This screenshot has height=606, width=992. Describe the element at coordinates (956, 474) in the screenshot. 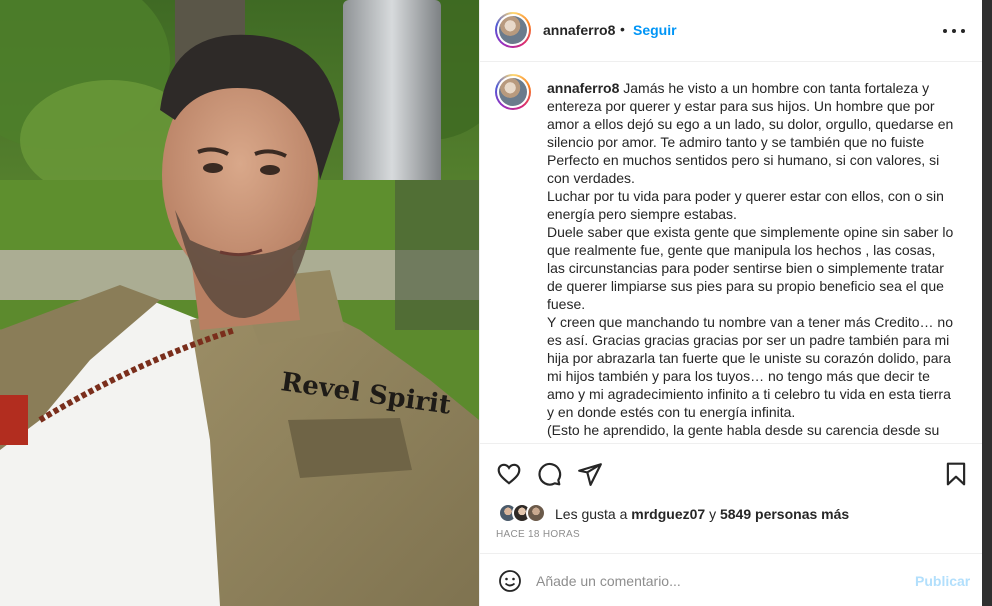

I see `bookmark-icon` at that location.